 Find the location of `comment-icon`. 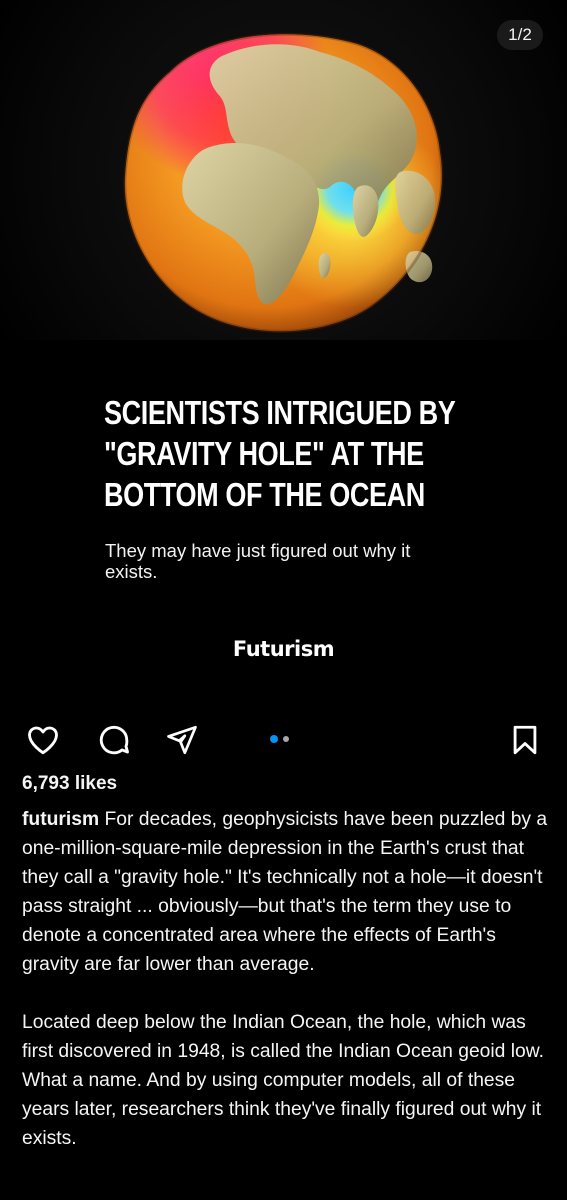

comment-icon is located at coordinates (114, 740).